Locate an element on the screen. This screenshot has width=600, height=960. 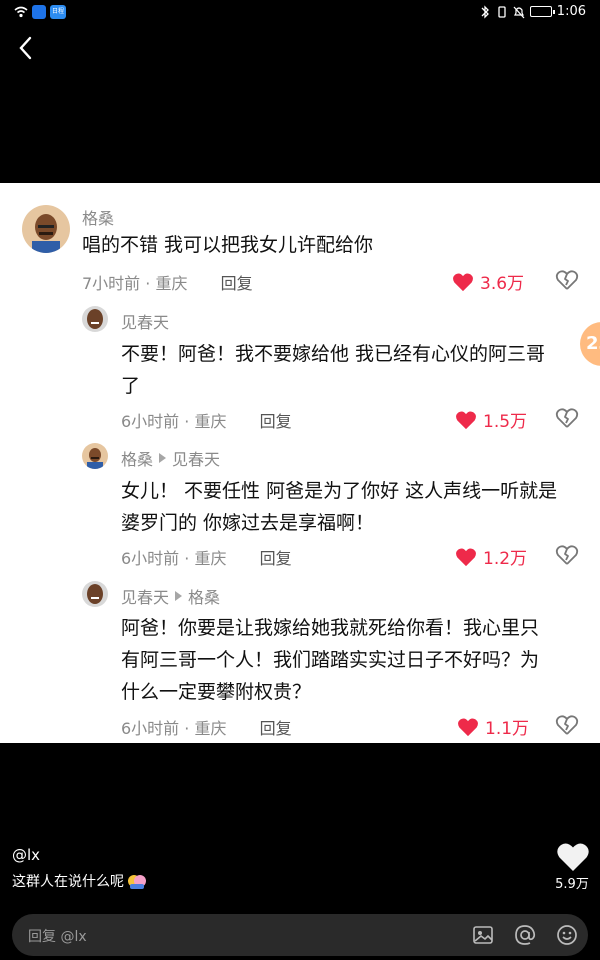
comment-text-line: 什么一定要攀附权贵？ is located at coordinates (216, 692).